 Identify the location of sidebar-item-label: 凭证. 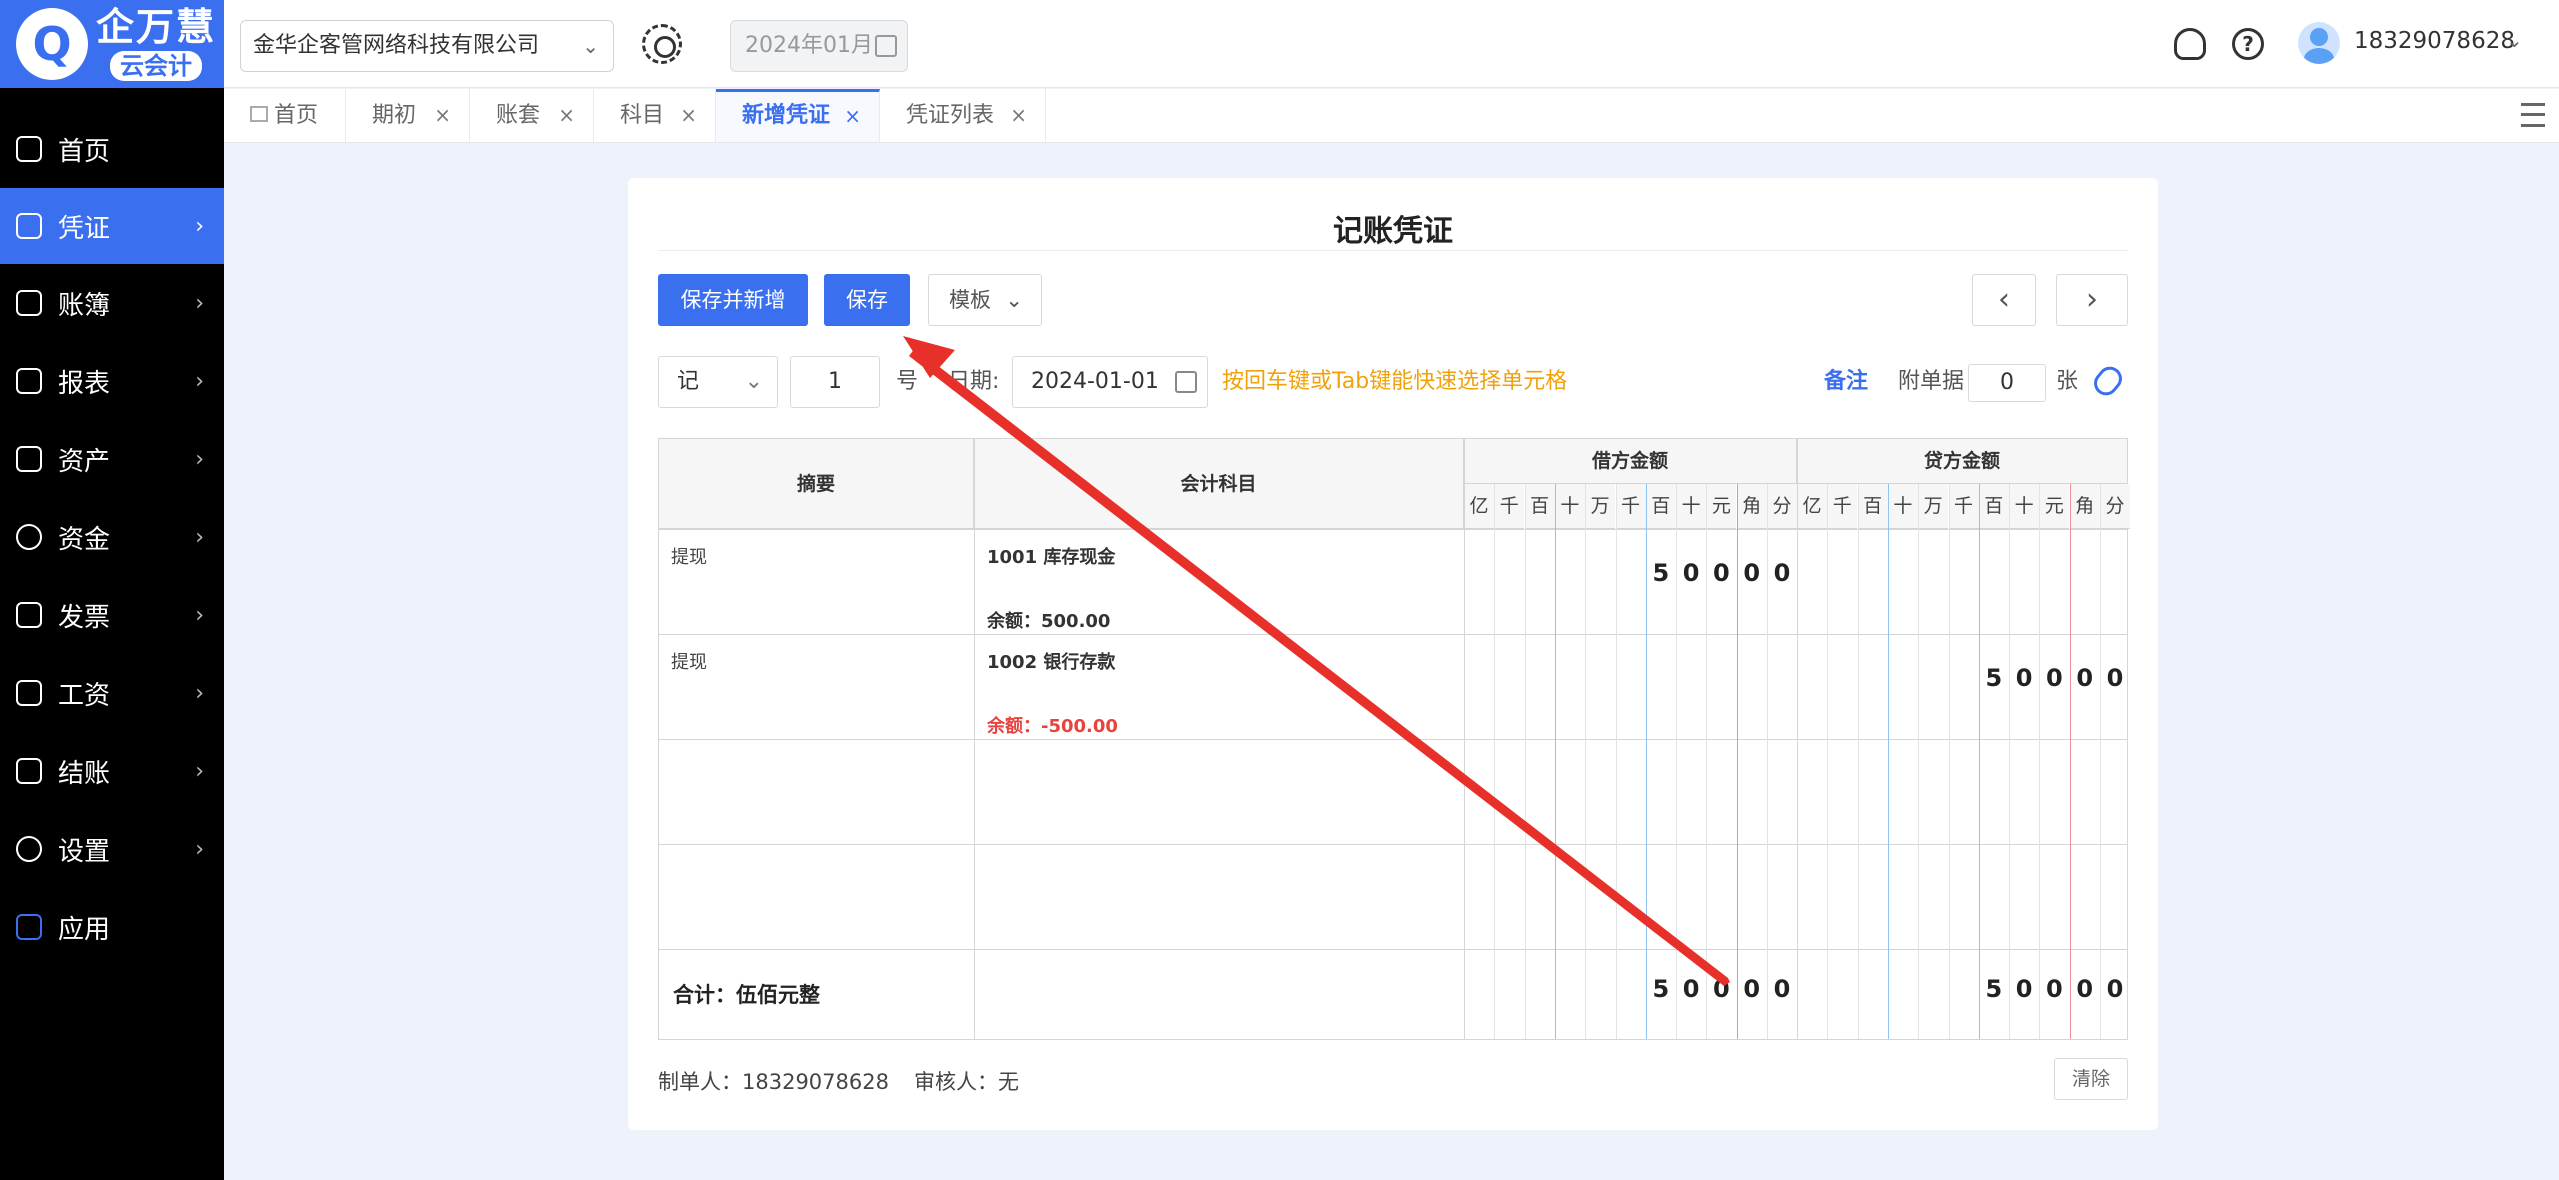
(84, 228).